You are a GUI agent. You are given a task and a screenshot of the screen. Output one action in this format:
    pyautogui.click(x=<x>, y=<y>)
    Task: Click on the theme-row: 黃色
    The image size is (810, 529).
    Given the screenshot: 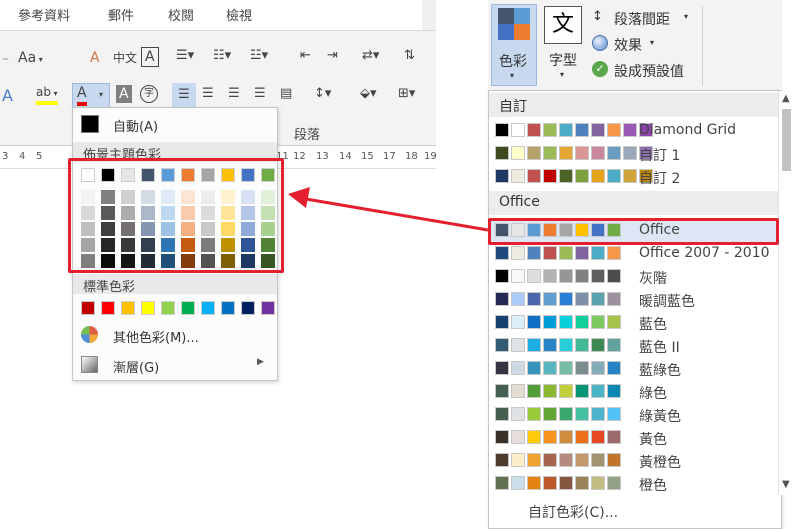 What is the action you would take?
    pyautogui.click(x=634, y=437)
    